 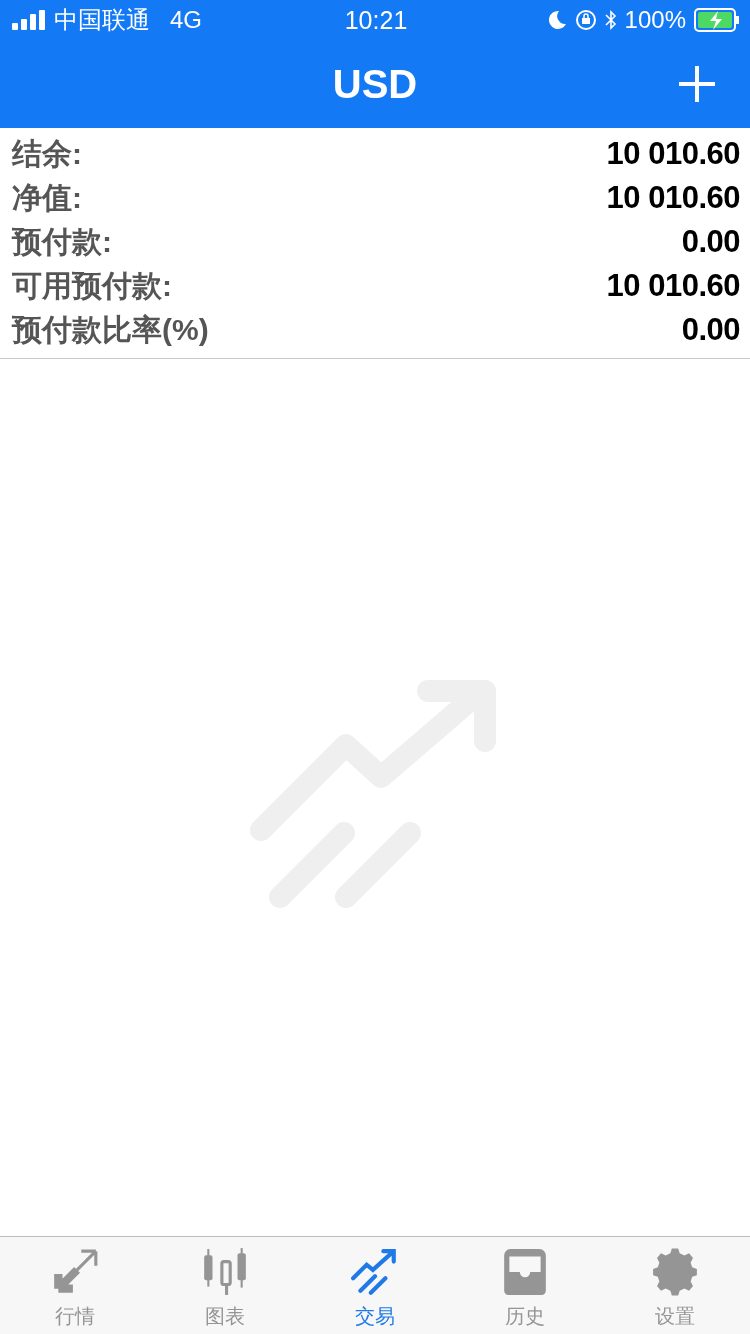 I want to click on tab: 交易, so click(x=375, y=1285).